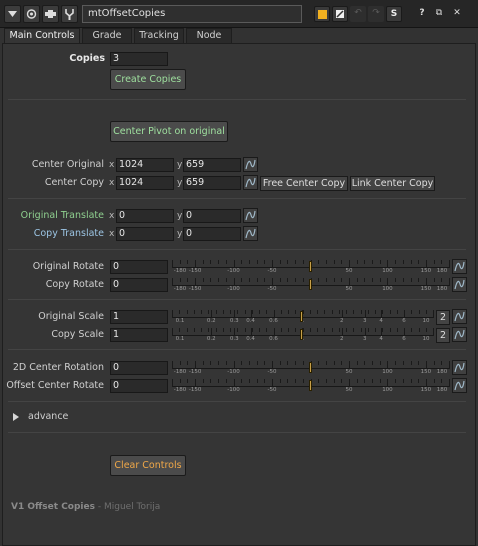 This screenshot has width=478, height=546. Describe the element at coordinates (180, 339) in the screenshot. I see `slider-tick-label: 0.1` at that location.